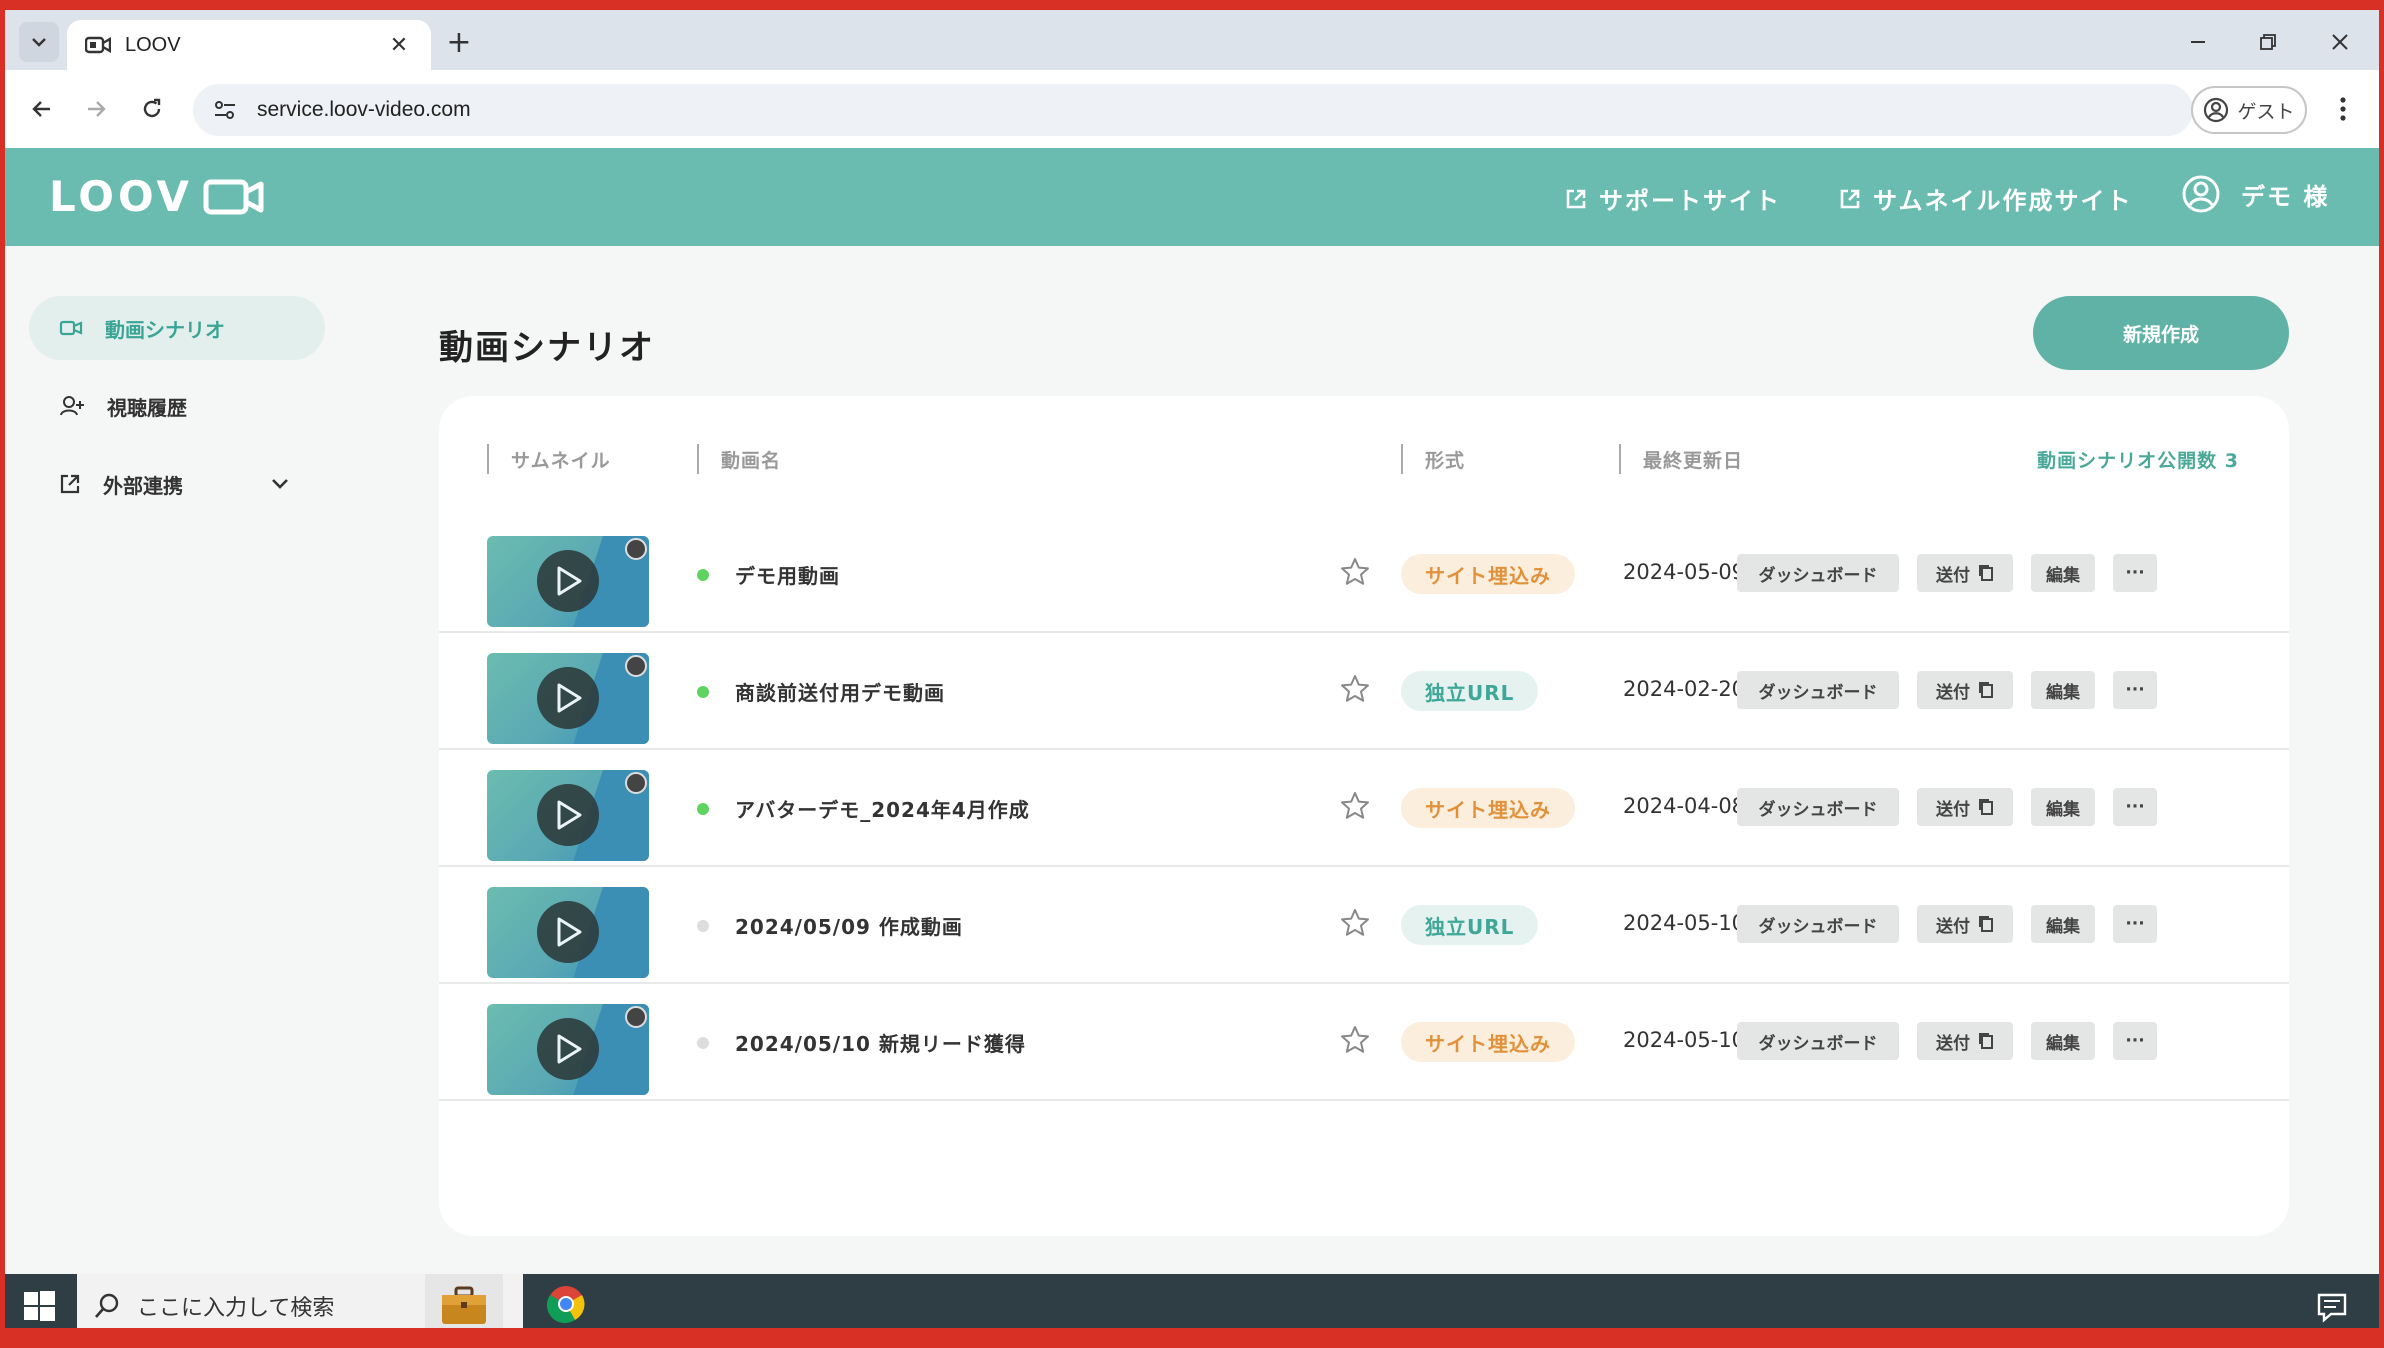 The width and height of the screenshot is (2384, 1348). I want to click on app-header: LOOV サポートサイト サムネイル作成サイト デモ 様, so click(1192, 197).